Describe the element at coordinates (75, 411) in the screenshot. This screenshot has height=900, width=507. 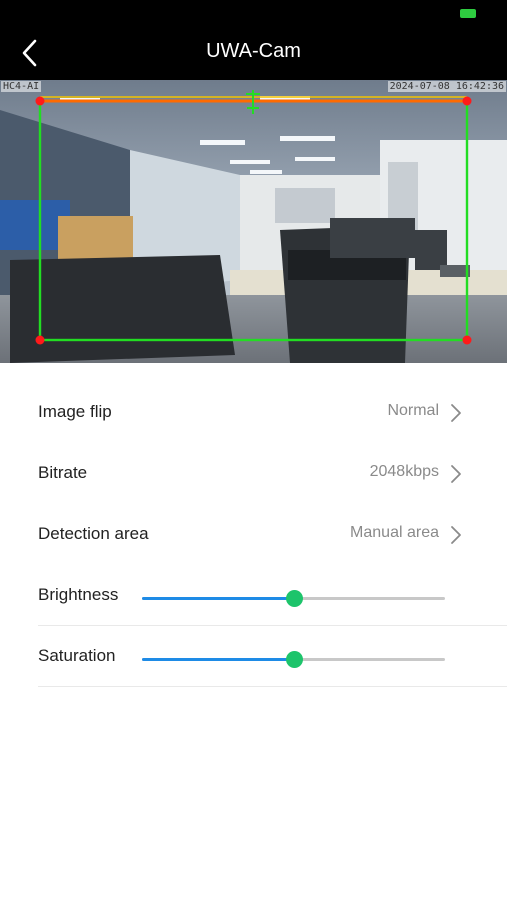
I see `image-flip-label: Image flip` at that location.